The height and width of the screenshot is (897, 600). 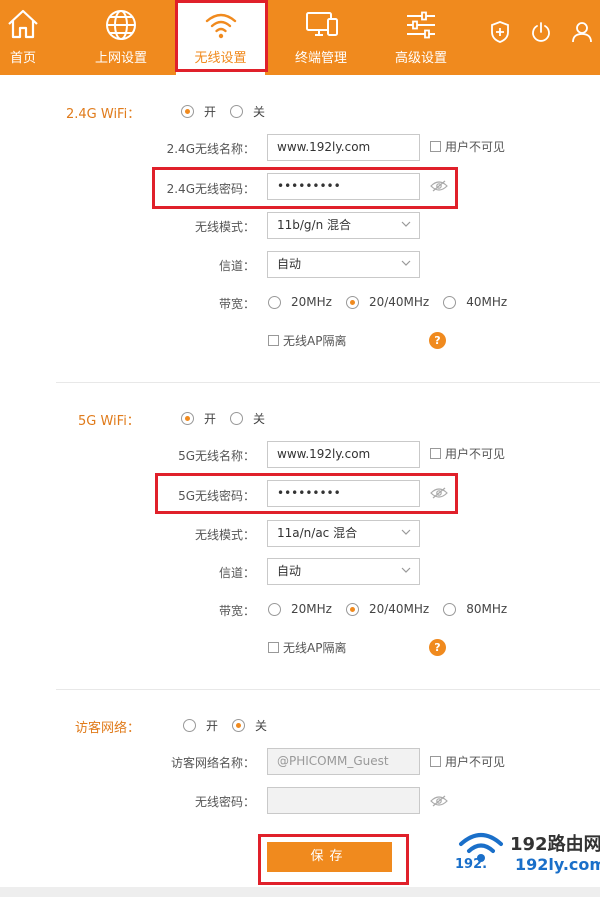 What do you see at coordinates (487, 302) in the screenshot?
I see `bw-40-label: 40MHz` at bounding box center [487, 302].